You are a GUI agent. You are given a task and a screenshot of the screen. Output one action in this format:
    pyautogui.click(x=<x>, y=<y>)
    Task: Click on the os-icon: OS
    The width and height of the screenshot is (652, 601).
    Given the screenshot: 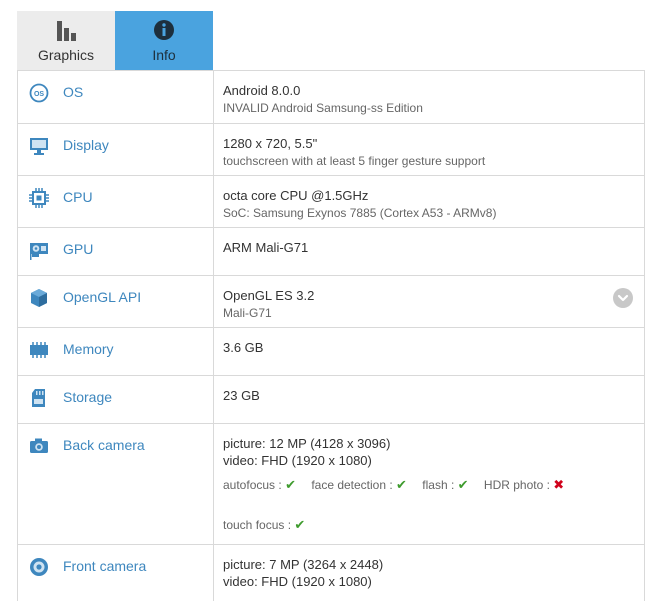 What is the action you would take?
    pyautogui.click(x=39, y=93)
    